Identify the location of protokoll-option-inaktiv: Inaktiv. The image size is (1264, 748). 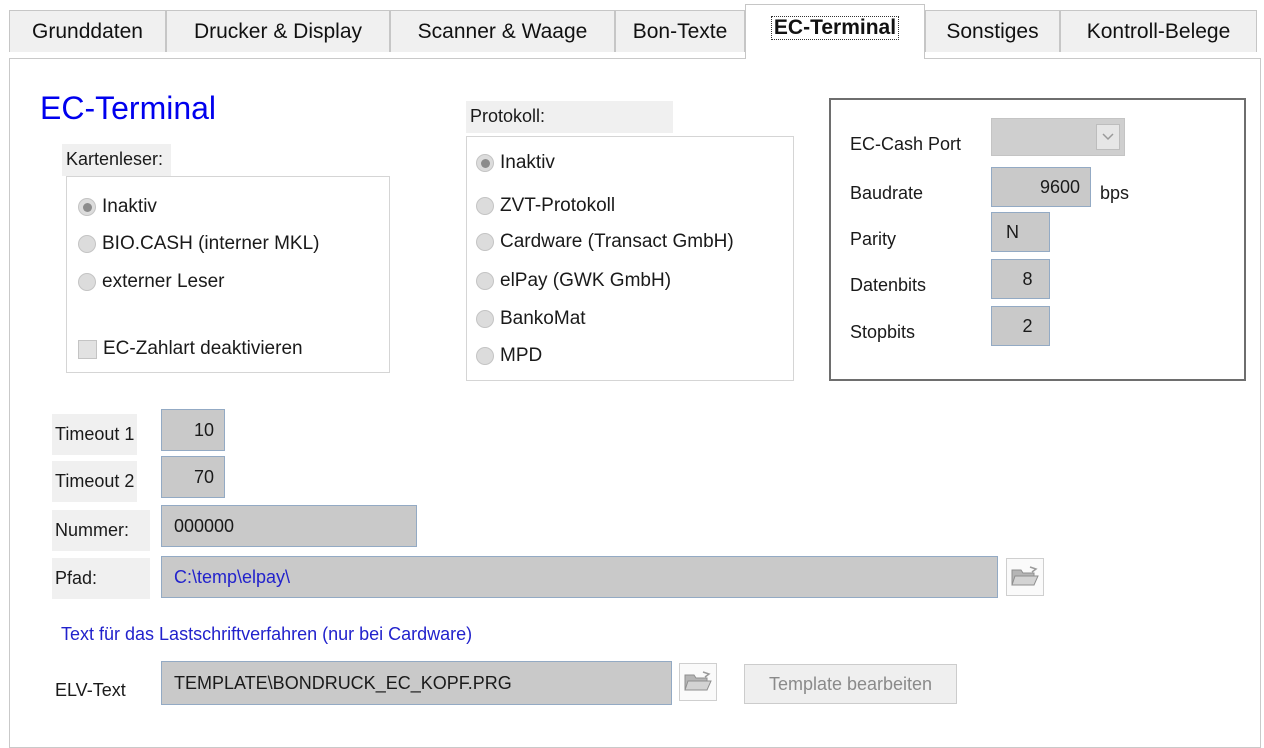
(515, 163).